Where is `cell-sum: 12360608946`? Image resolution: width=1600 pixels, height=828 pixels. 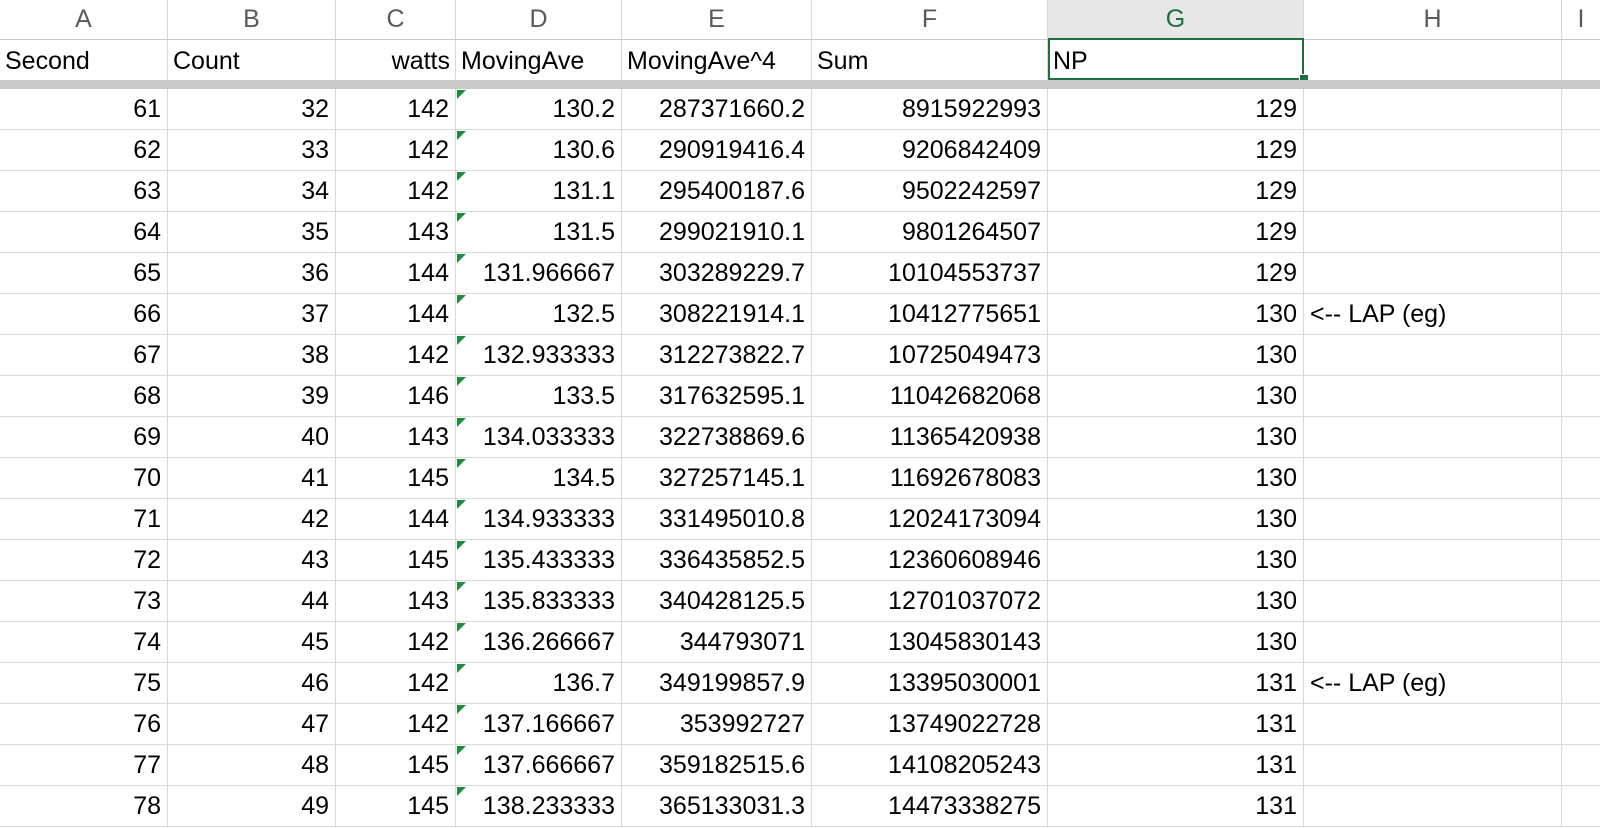
cell-sum: 12360608946 is located at coordinates (930, 560).